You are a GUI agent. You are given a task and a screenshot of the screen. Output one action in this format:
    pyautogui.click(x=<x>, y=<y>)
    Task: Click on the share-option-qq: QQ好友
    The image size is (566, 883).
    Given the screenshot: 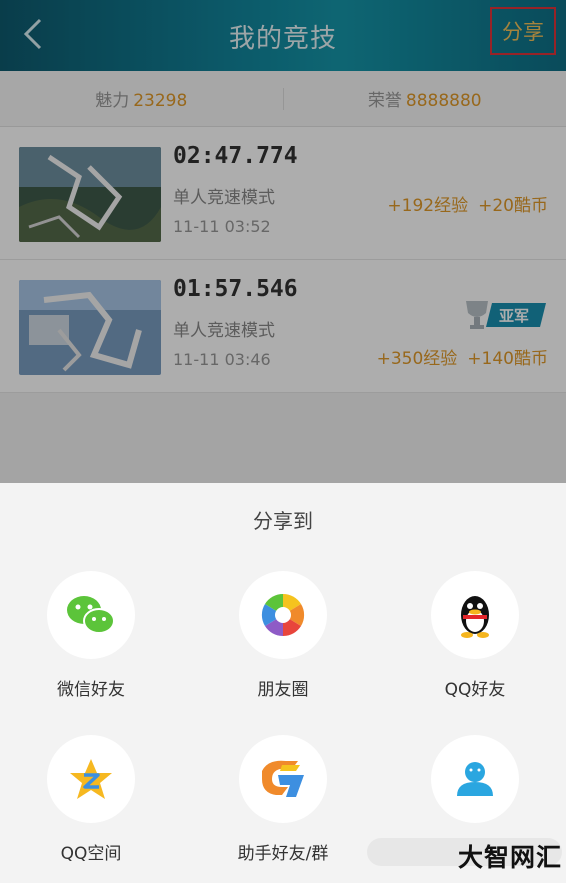 What is the action you would take?
    pyautogui.click(x=475, y=635)
    